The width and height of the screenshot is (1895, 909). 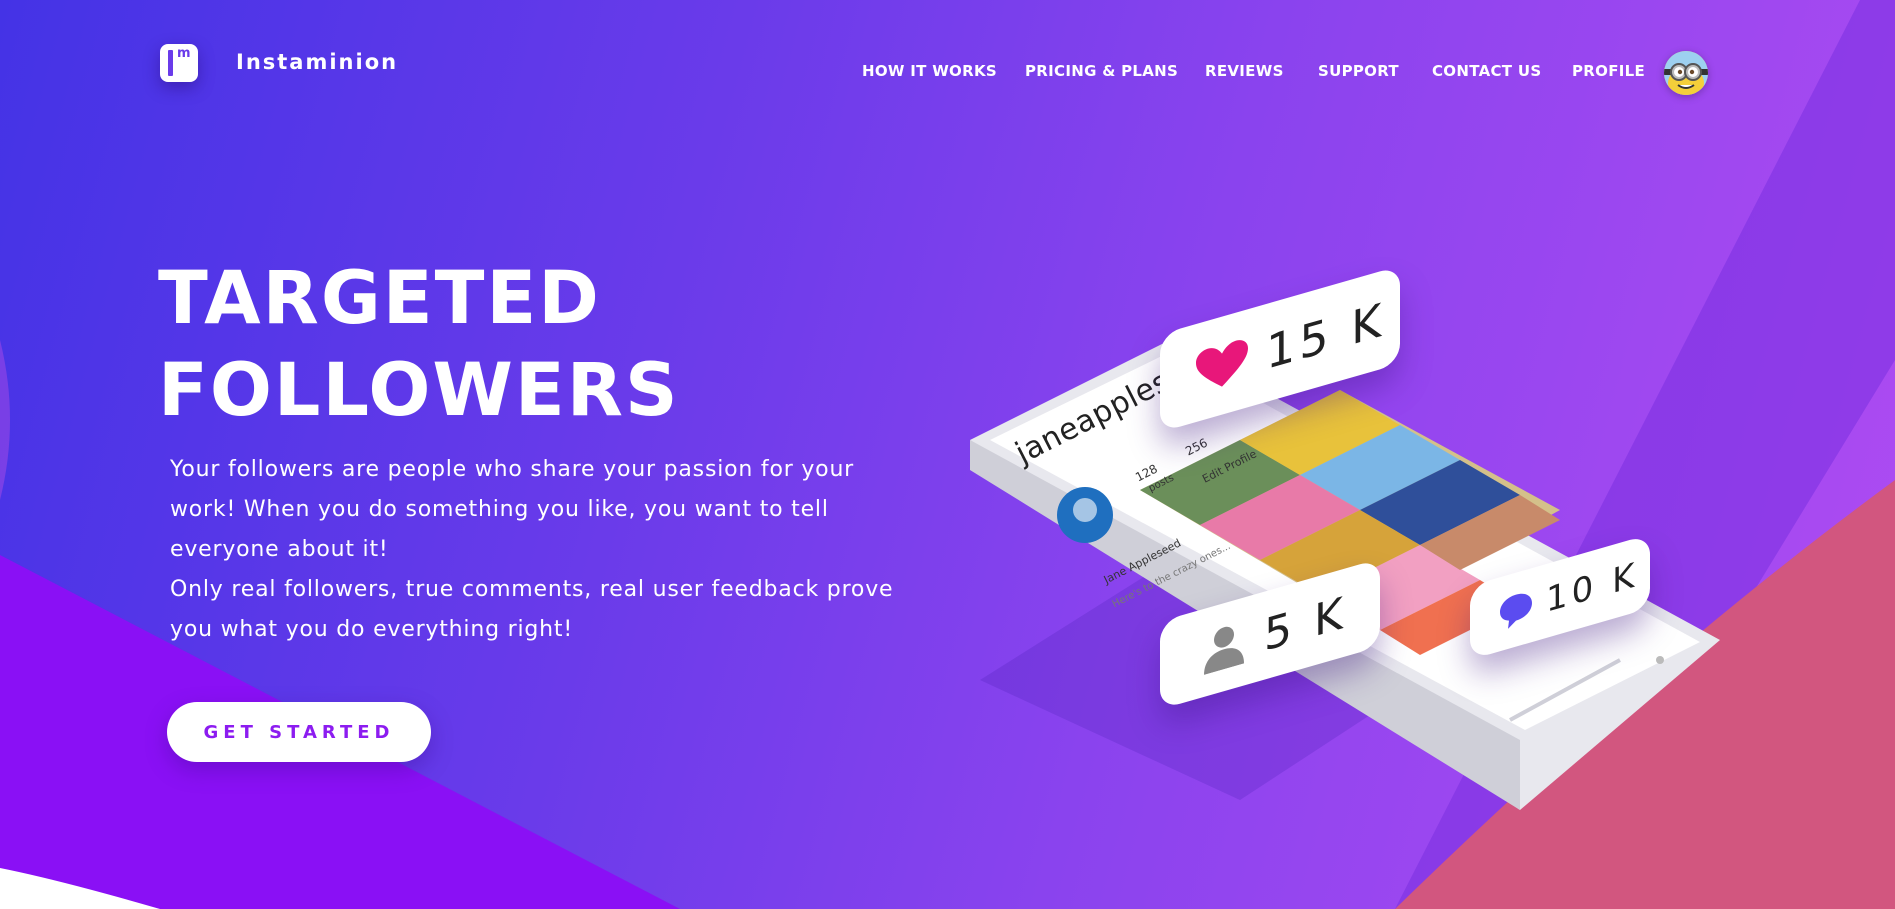 I want to click on chat-icon, so click(x=1516, y=611).